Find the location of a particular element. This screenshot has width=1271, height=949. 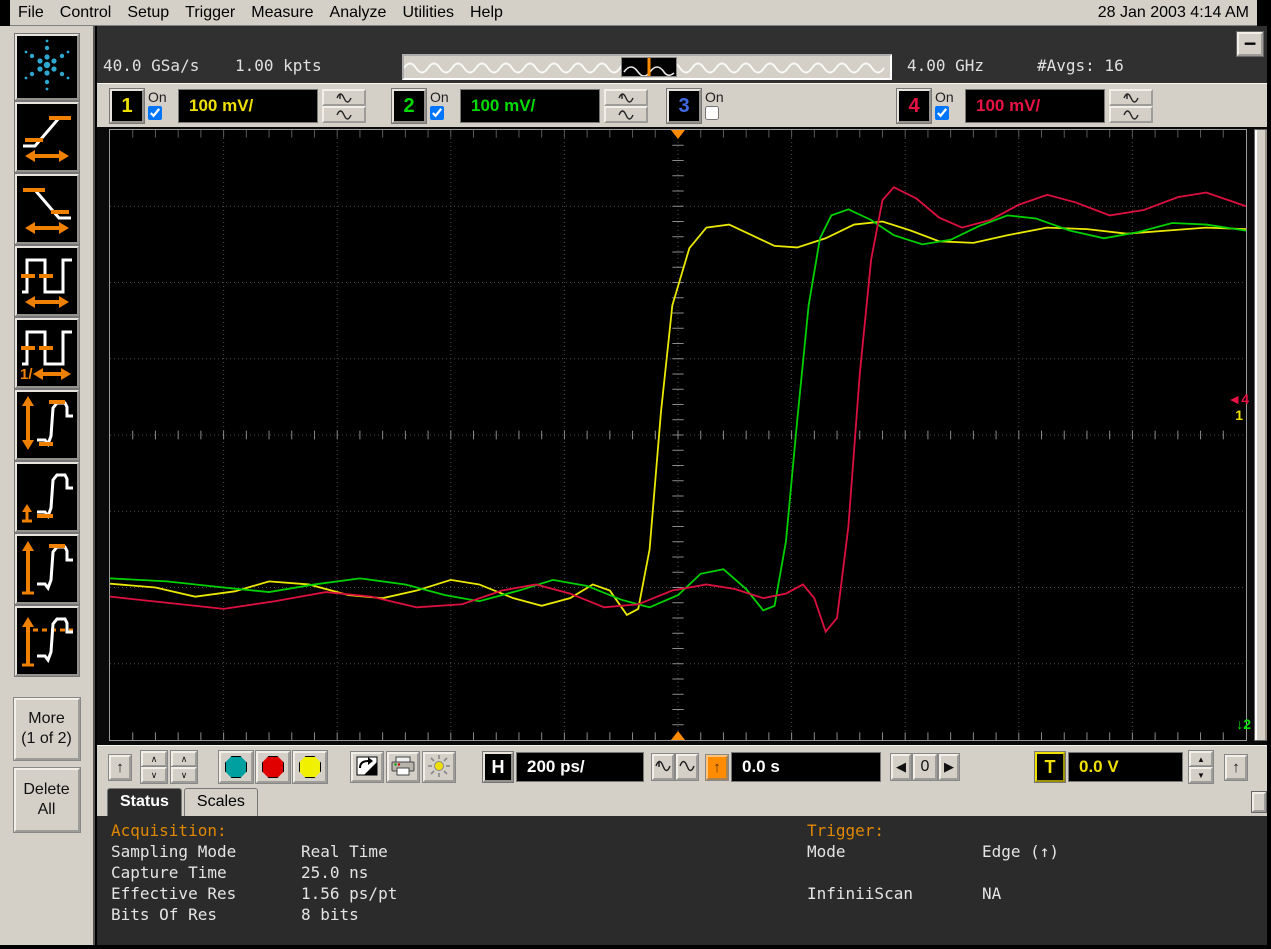

level-marker-2: ↓2 is located at coordinates (1243, 724).